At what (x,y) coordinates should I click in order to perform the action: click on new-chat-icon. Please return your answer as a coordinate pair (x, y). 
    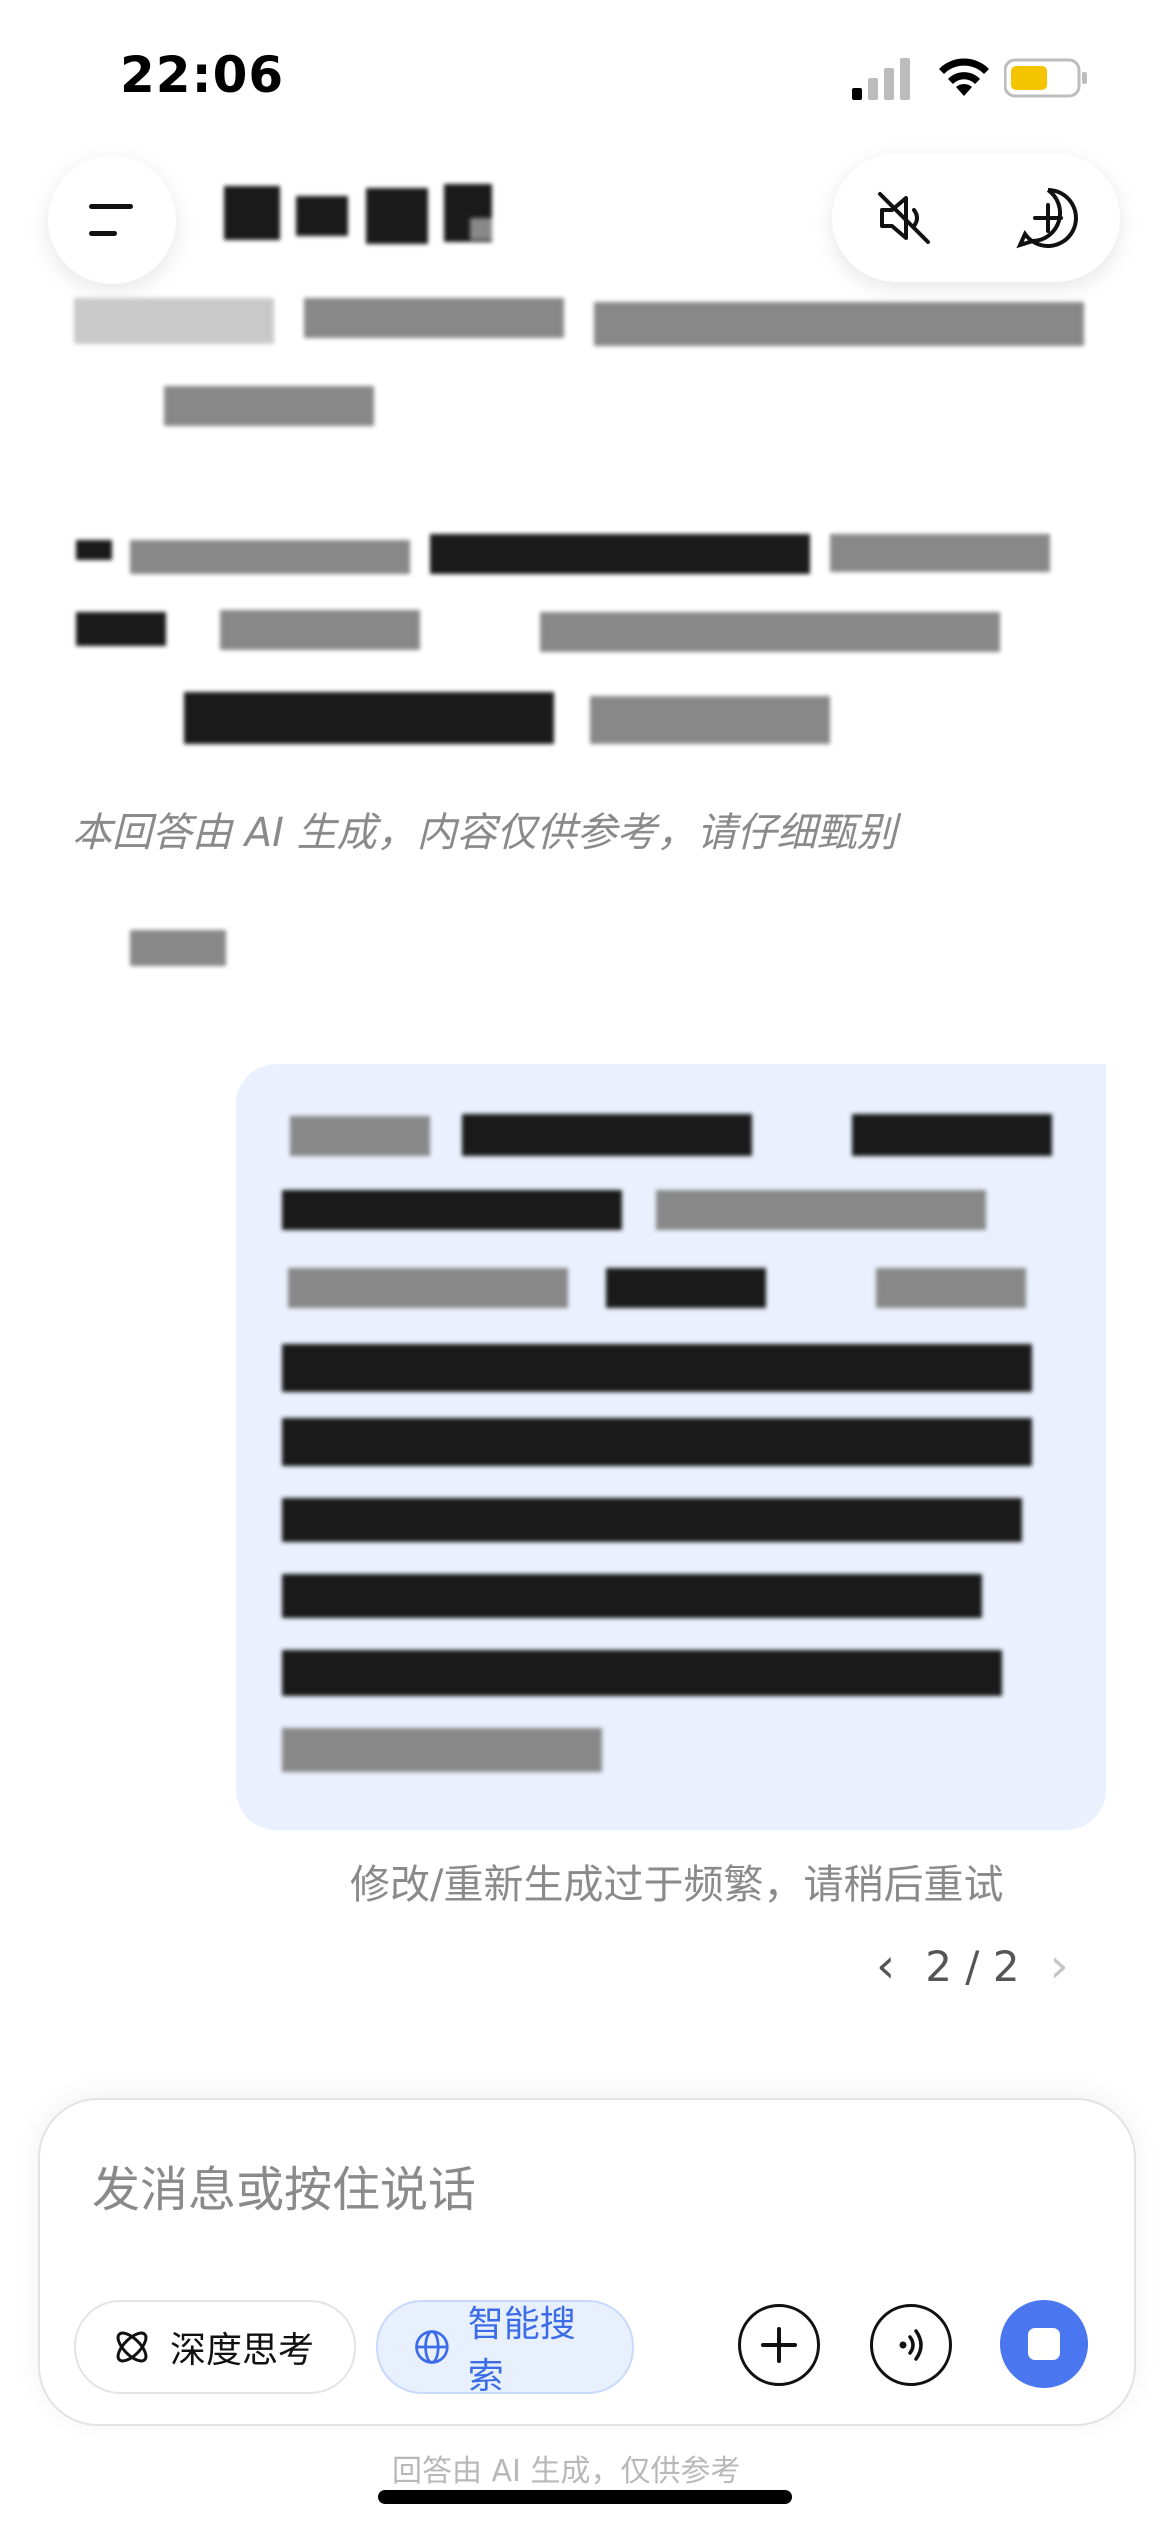
    Looking at the image, I should click on (1047, 218).